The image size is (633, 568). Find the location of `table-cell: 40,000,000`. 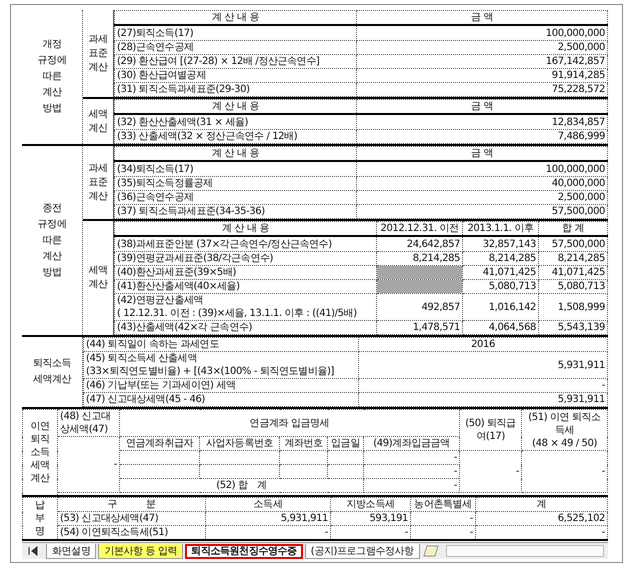

table-cell: 40,000,000 is located at coordinates (482, 183).